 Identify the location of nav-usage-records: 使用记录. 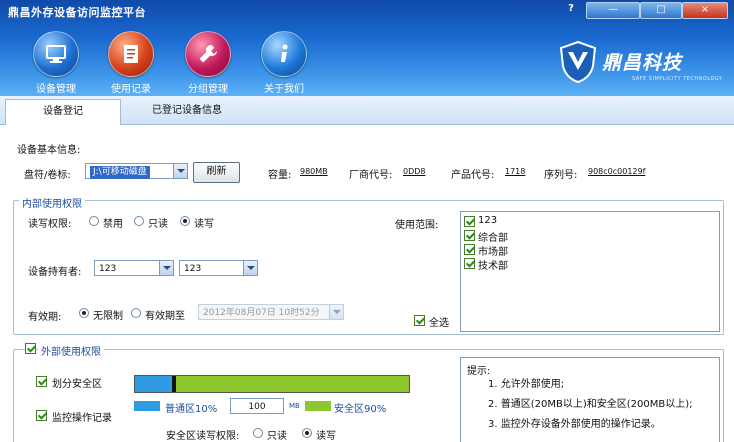
(131, 63).